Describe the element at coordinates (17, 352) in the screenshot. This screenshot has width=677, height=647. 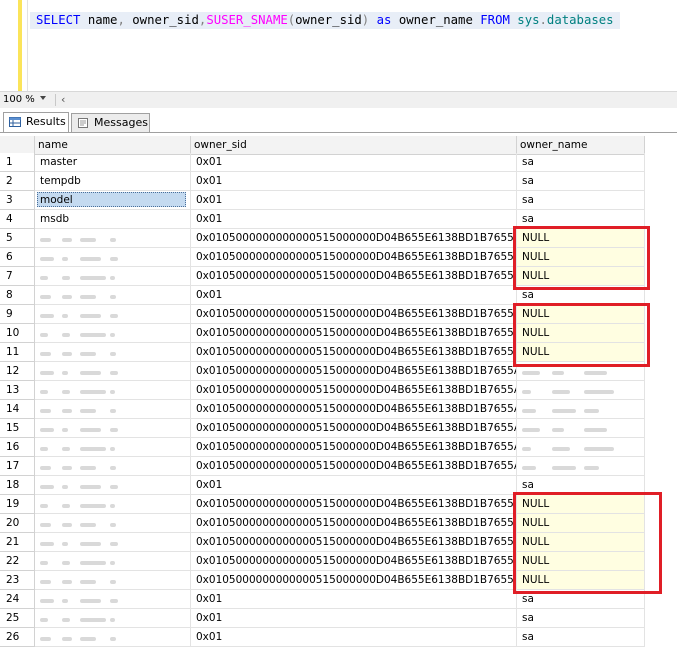
I see `row-number: 11` at that location.